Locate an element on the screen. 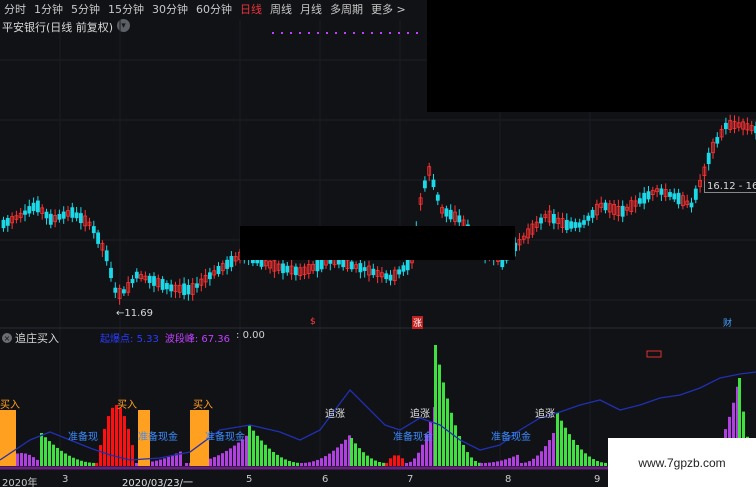 The height and width of the screenshot is (487, 756). event-mark: $ is located at coordinates (313, 322).